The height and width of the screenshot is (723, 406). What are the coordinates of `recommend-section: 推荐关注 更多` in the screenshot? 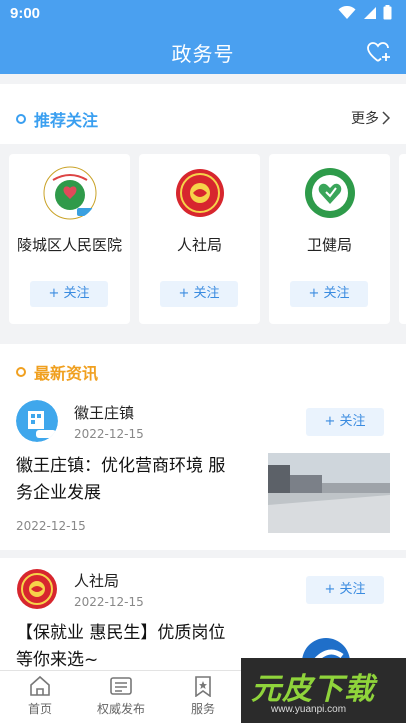 It's located at (203, 114).